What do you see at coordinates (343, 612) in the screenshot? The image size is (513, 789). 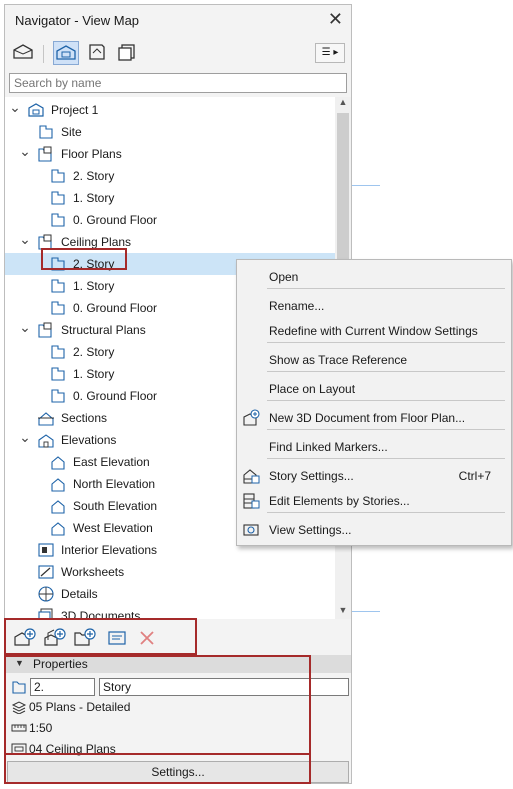 I see `scroll-down-icon: ▼` at bounding box center [343, 612].